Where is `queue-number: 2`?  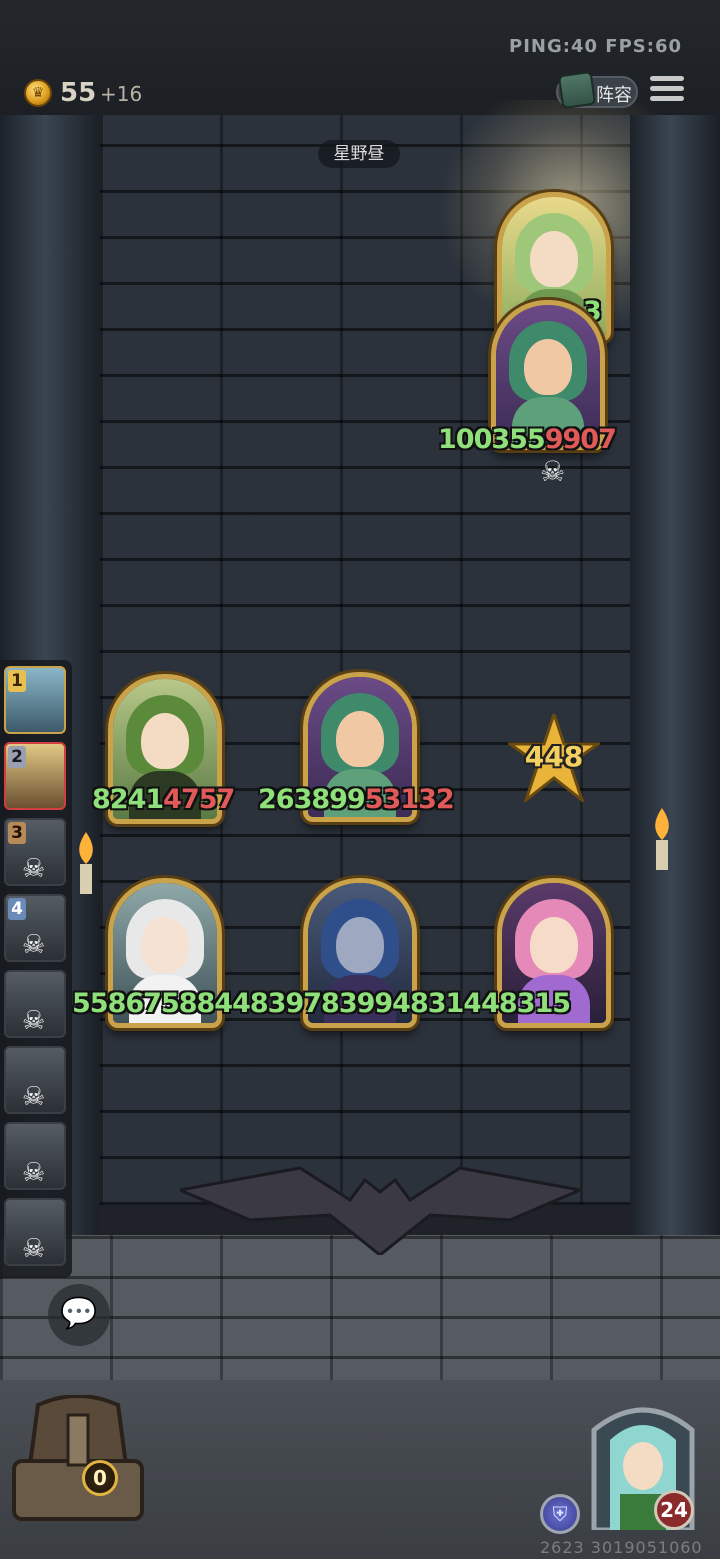 queue-number: 2 is located at coordinates (17, 757).